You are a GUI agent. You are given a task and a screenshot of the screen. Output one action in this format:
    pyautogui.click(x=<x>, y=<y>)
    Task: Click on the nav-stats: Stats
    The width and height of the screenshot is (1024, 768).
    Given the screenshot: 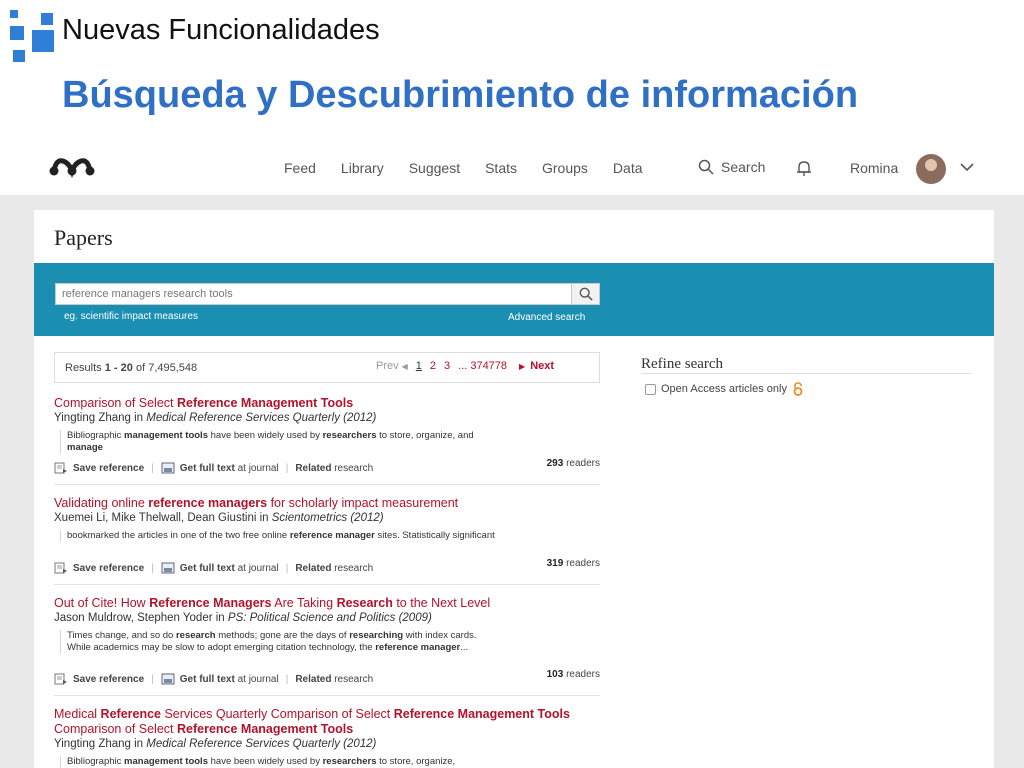 What is the action you would take?
    pyautogui.click(x=501, y=168)
    